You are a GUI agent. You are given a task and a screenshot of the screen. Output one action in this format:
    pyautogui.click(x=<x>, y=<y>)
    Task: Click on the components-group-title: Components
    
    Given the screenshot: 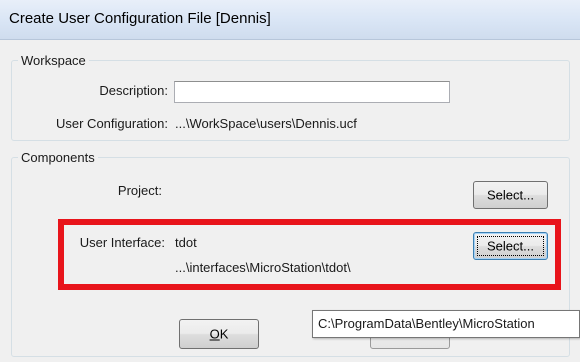 What is the action you would take?
    pyautogui.click(x=58, y=157)
    